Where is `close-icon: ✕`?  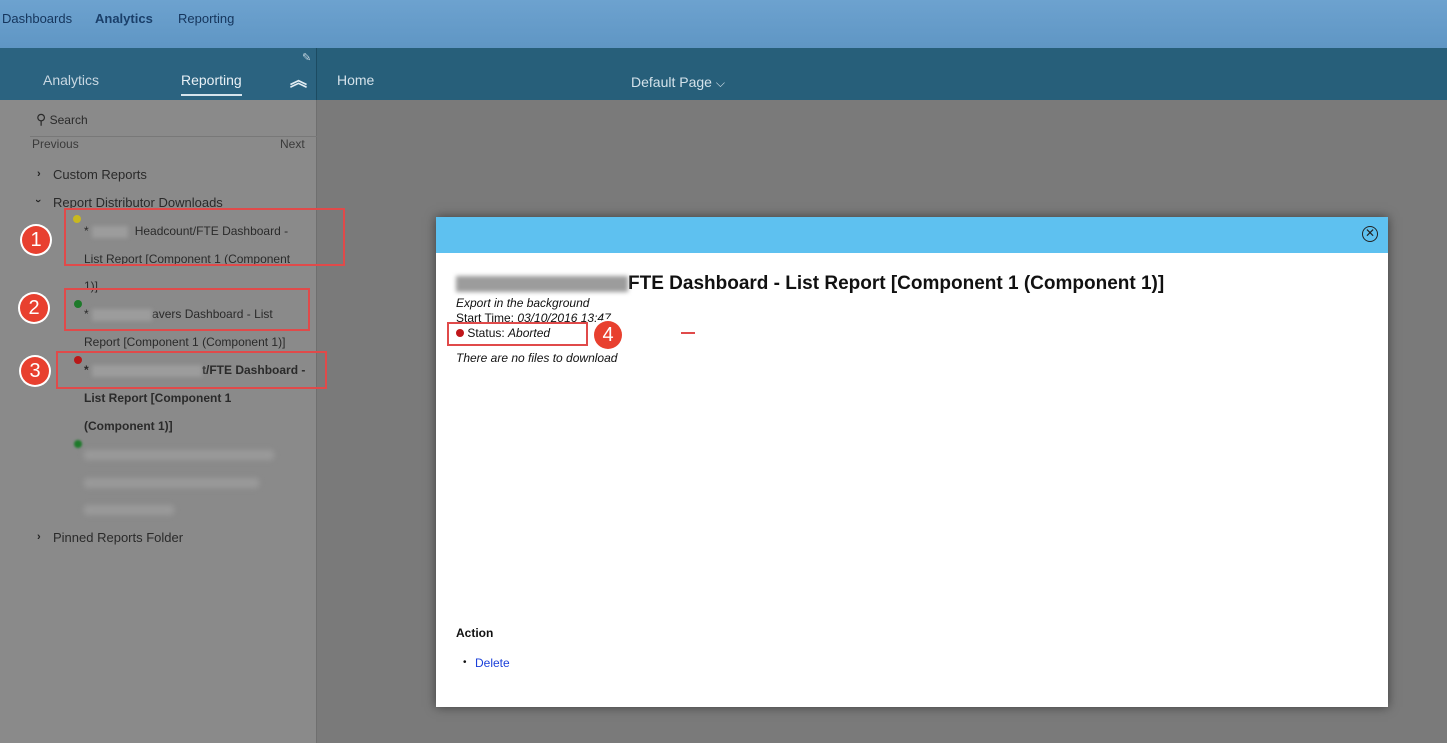 close-icon: ✕ is located at coordinates (1370, 234).